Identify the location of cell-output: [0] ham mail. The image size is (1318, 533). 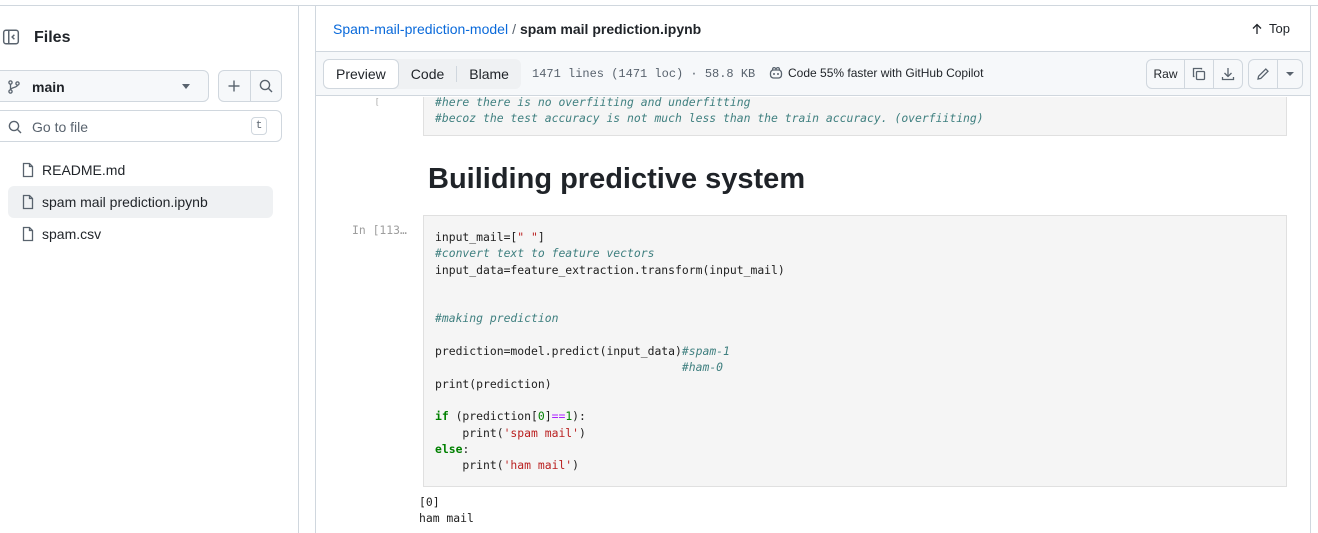
(446, 510).